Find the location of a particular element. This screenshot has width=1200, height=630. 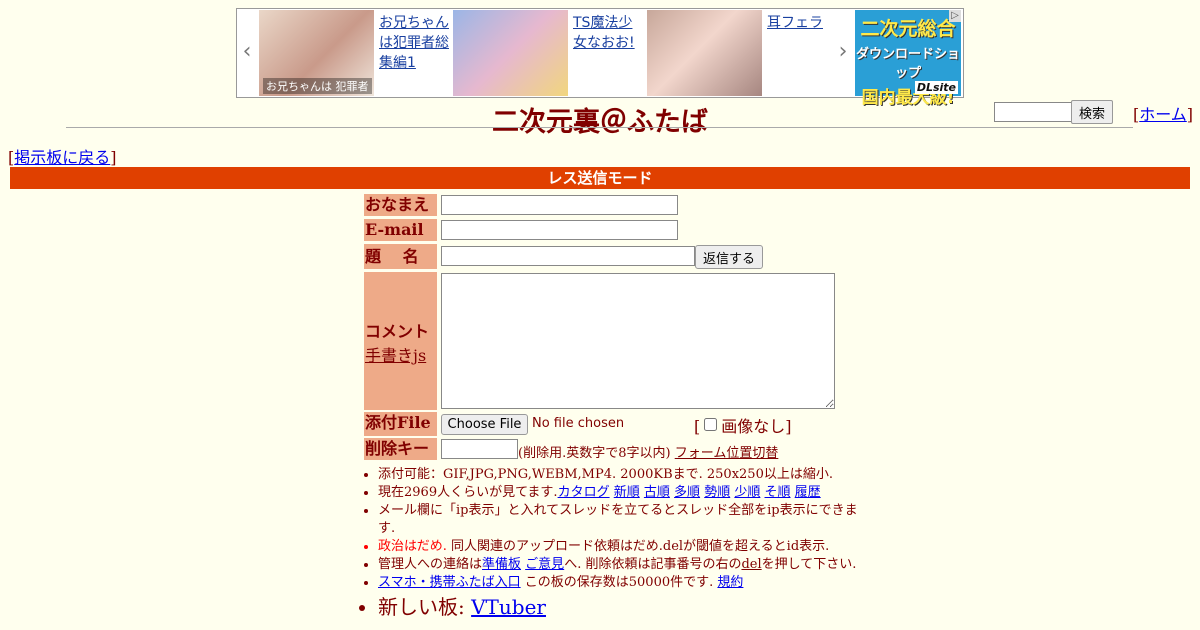

sort-new-link: 新順 is located at coordinates (627, 492).